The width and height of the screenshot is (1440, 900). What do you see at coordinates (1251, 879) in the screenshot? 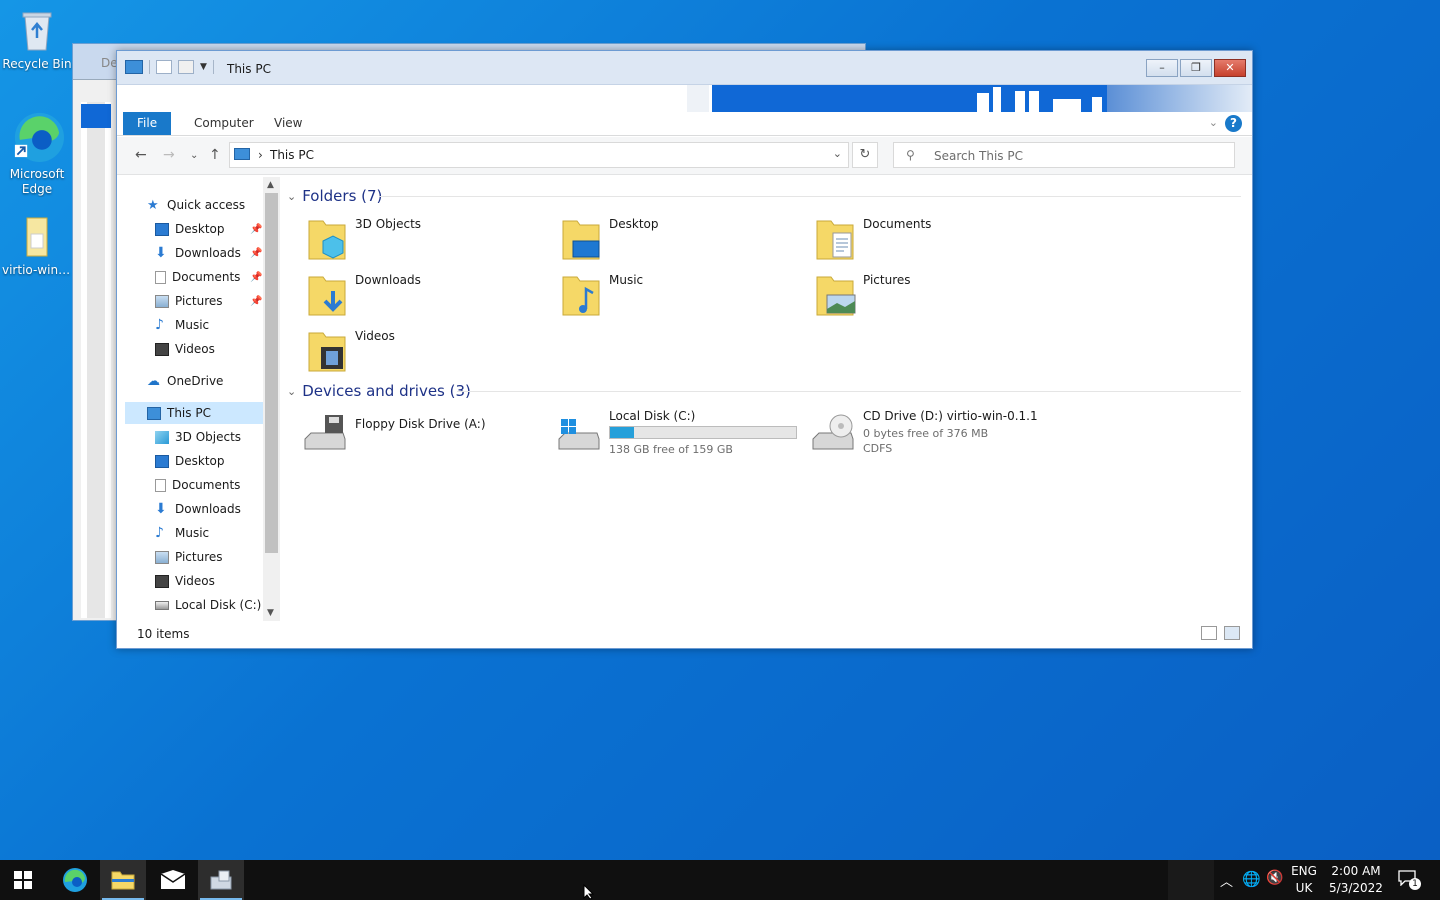
I see `network-globe-icon: 🌐` at bounding box center [1251, 879].